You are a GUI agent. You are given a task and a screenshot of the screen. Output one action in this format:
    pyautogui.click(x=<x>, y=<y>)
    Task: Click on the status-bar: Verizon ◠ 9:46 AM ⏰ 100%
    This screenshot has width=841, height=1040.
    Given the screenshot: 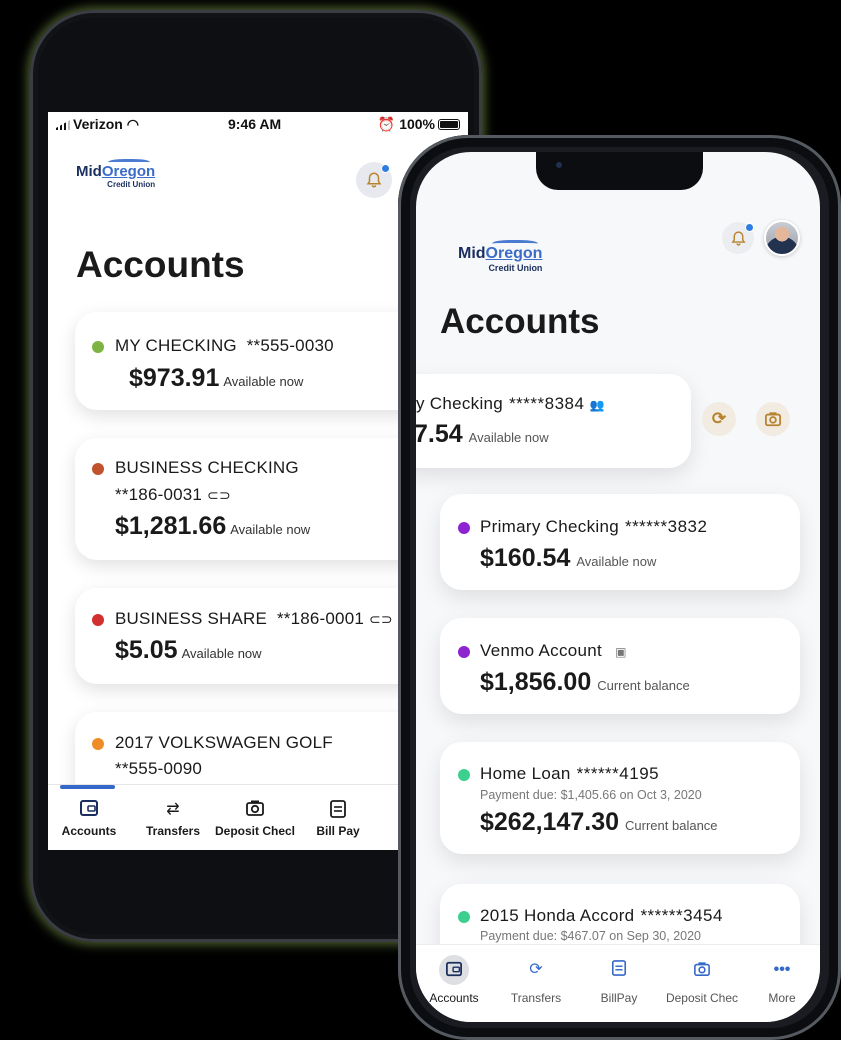 What is the action you would take?
    pyautogui.click(x=258, y=125)
    